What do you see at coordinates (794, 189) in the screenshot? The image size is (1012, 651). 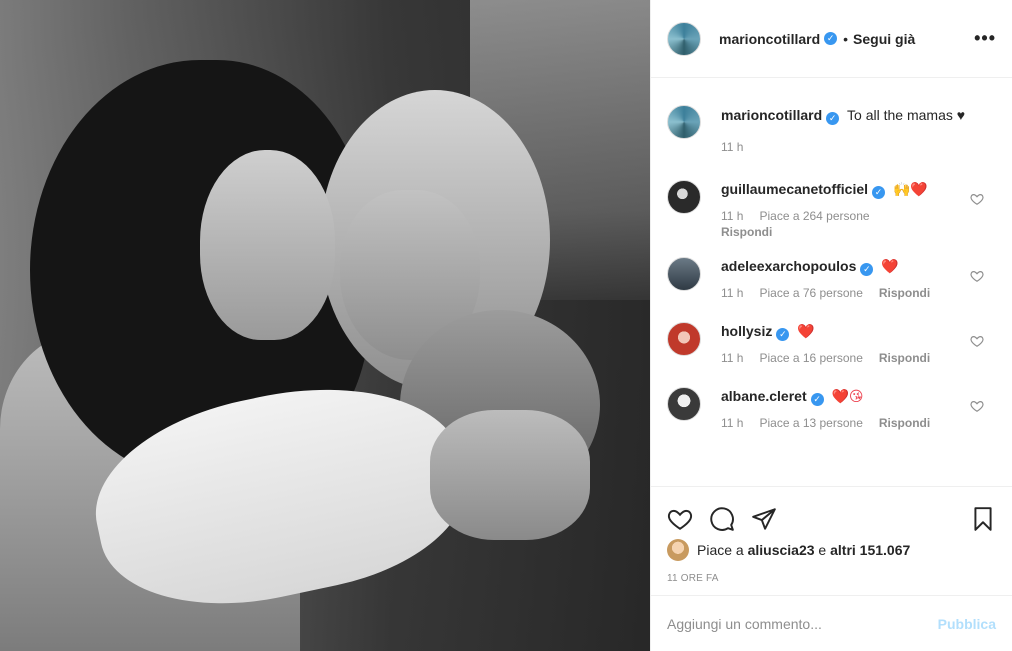 I see `comment-username: guillaumecanetofficiel` at bounding box center [794, 189].